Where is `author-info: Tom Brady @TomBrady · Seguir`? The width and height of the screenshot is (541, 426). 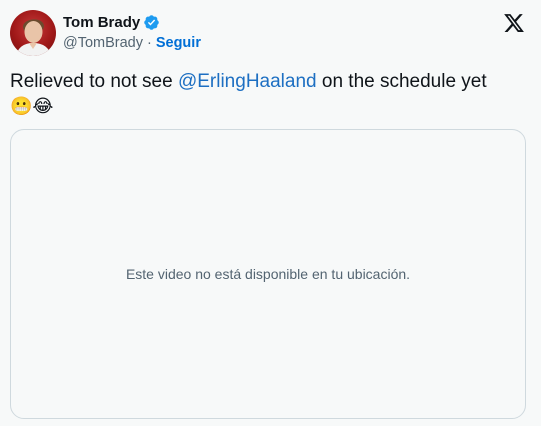 author-info: Tom Brady @TomBrady · Seguir is located at coordinates (132, 32).